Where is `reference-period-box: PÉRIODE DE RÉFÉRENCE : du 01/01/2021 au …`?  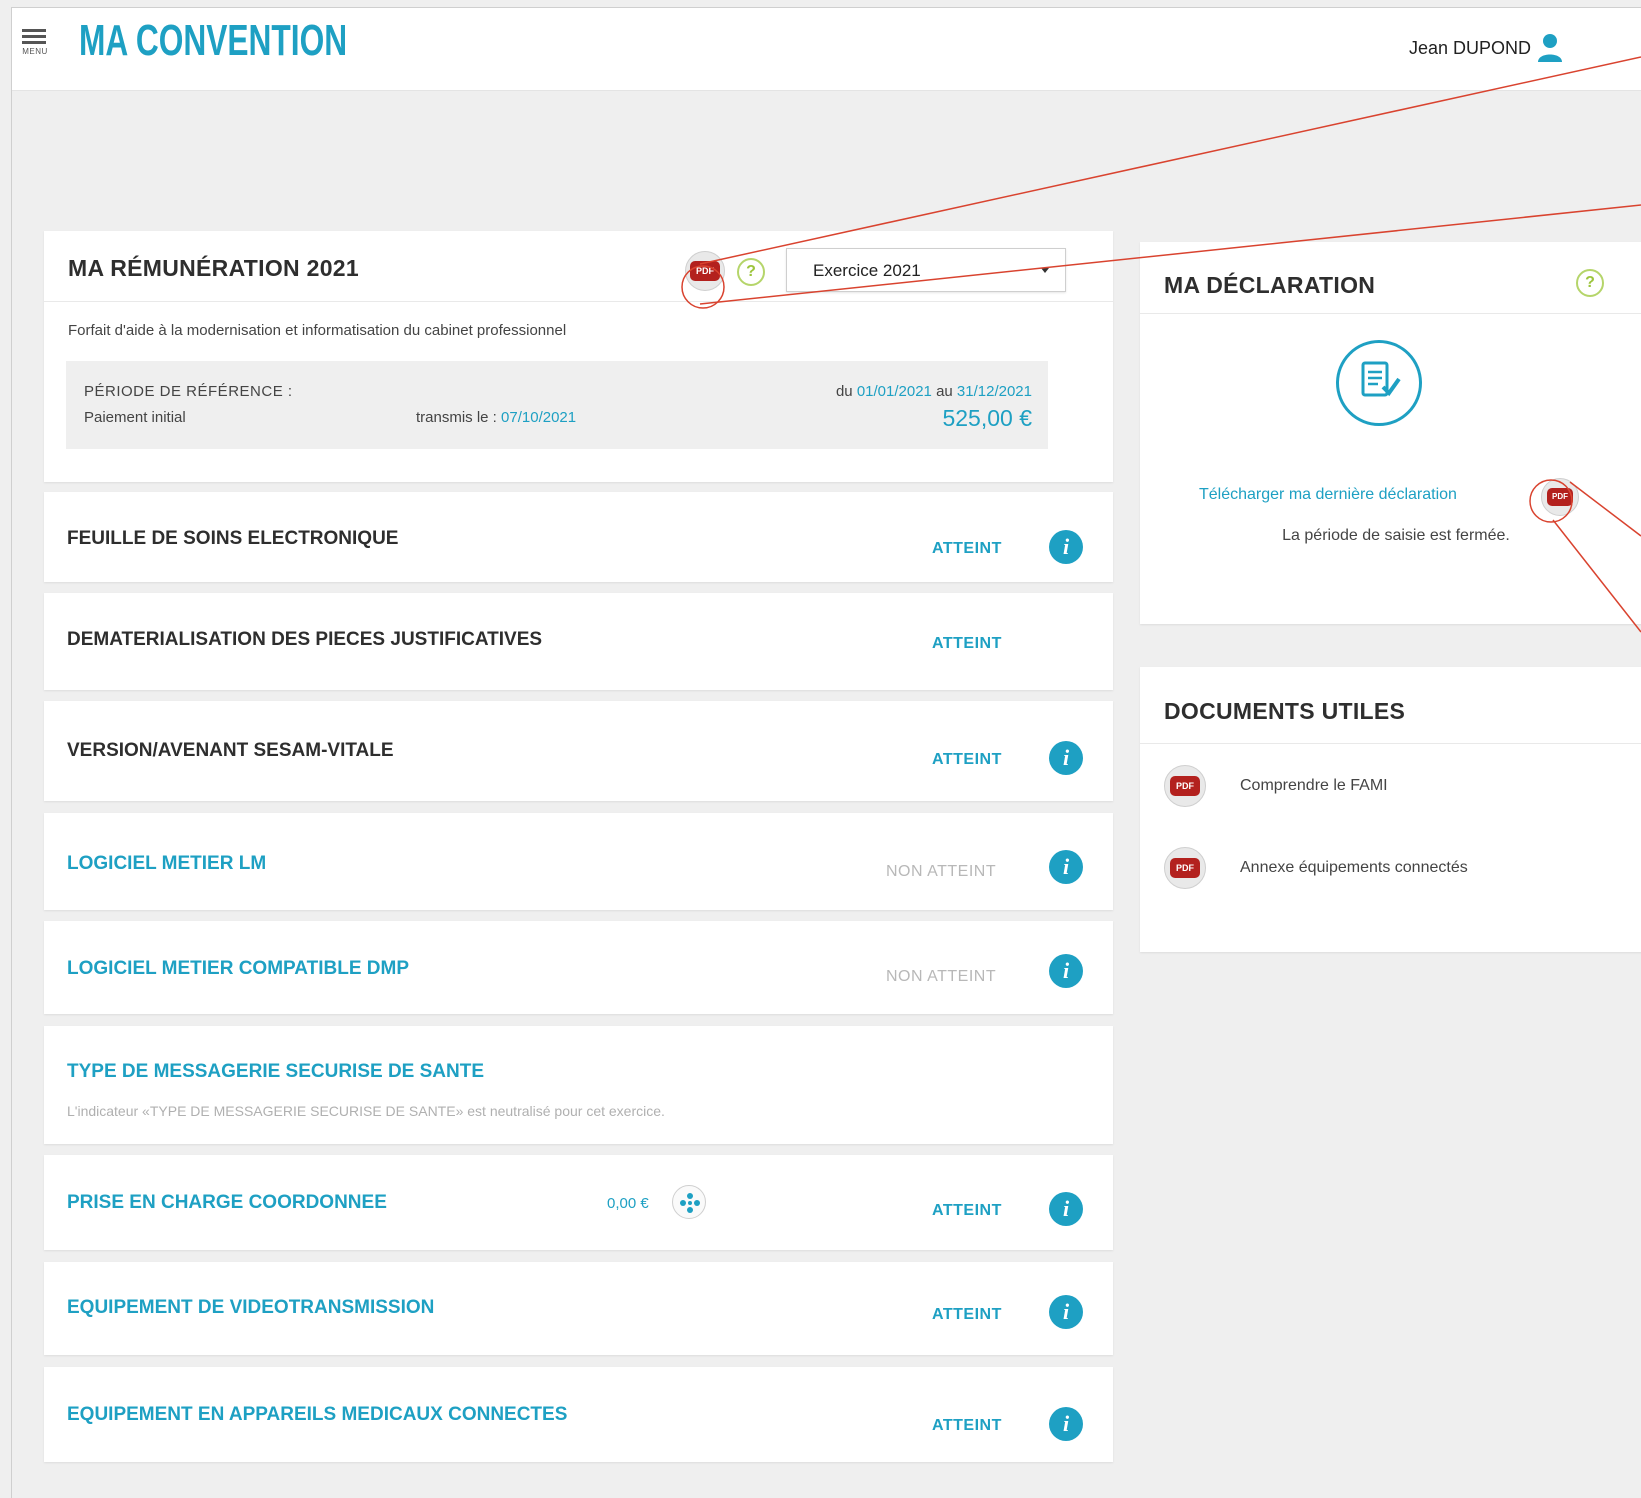 reference-period-box: PÉRIODE DE RÉFÉRENCE : du 01/01/2021 au … is located at coordinates (557, 405).